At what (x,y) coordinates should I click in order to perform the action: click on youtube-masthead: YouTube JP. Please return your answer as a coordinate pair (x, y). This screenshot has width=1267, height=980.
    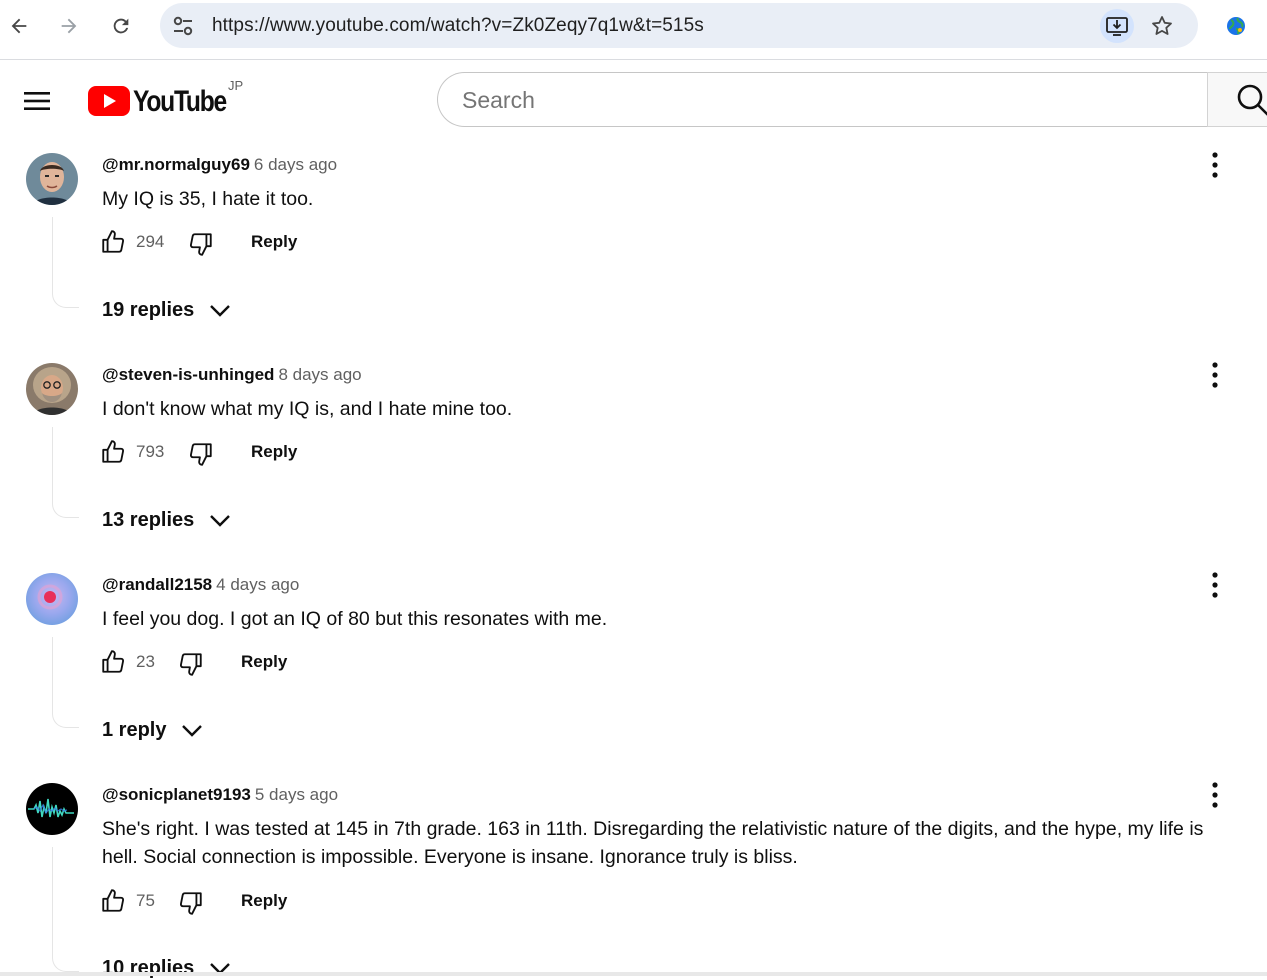
    Looking at the image, I should click on (633, 100).